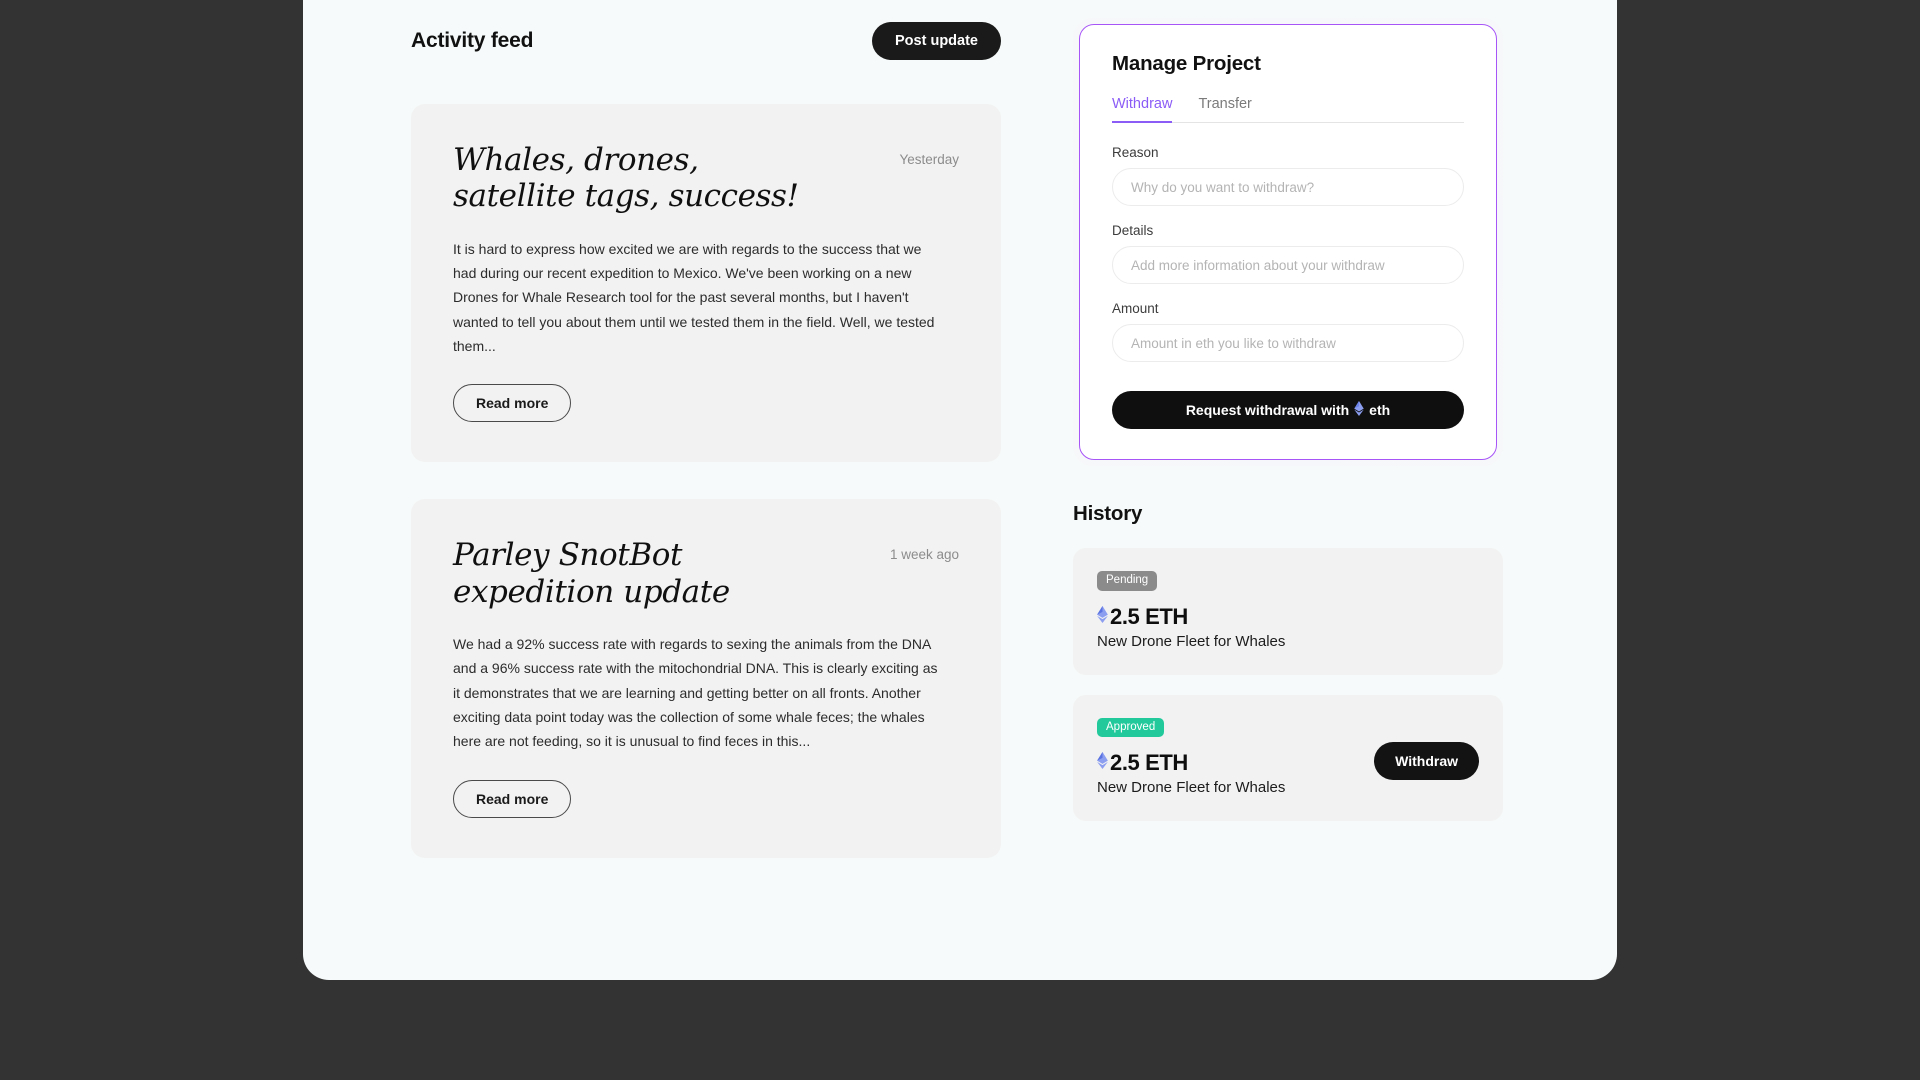 Image resolution: width=1920 pixels, height=1080 pixels. I want to click on page-title: Activity feed, so click(472, 40).